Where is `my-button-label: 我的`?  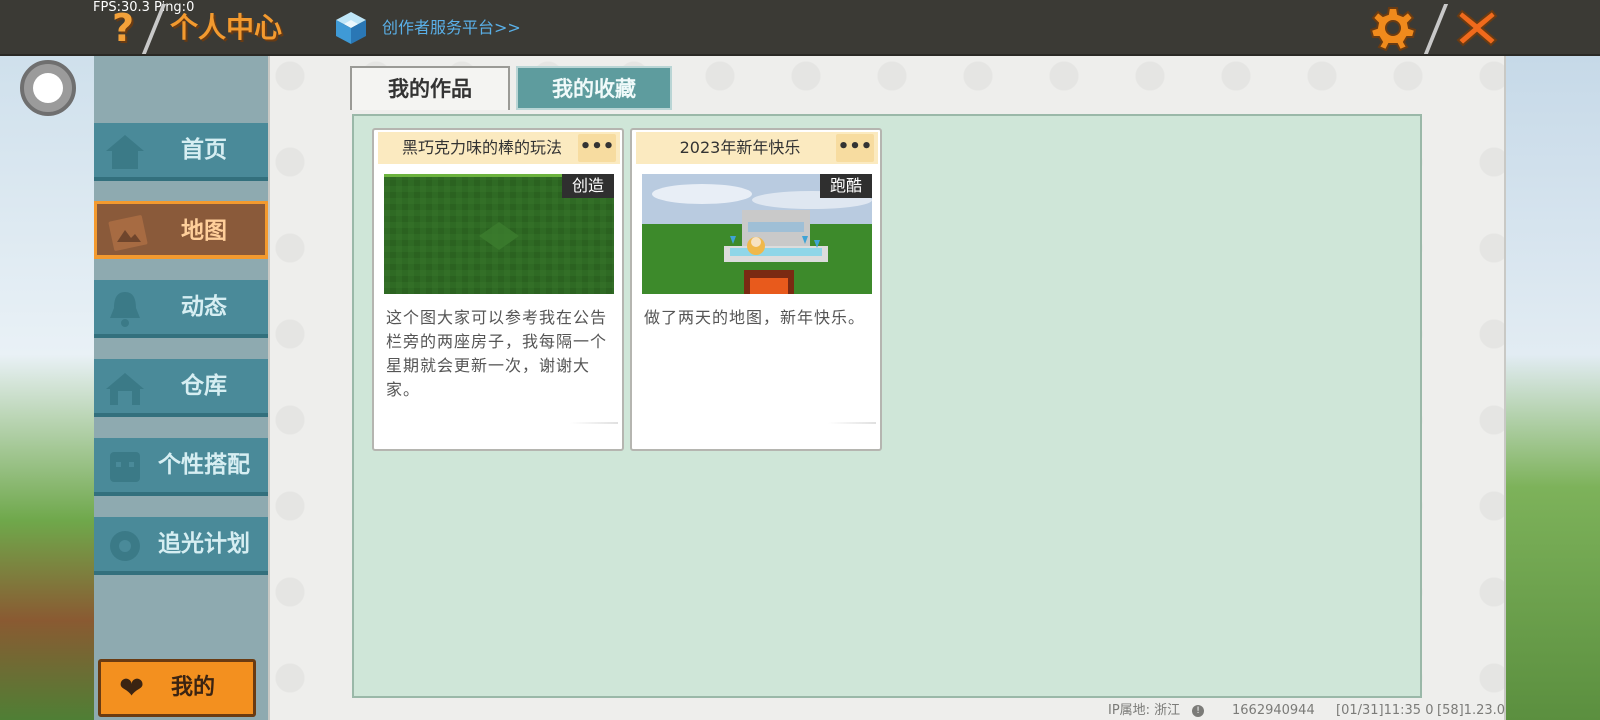 my-button-label: 我的 is located at coordinates (193, 687).